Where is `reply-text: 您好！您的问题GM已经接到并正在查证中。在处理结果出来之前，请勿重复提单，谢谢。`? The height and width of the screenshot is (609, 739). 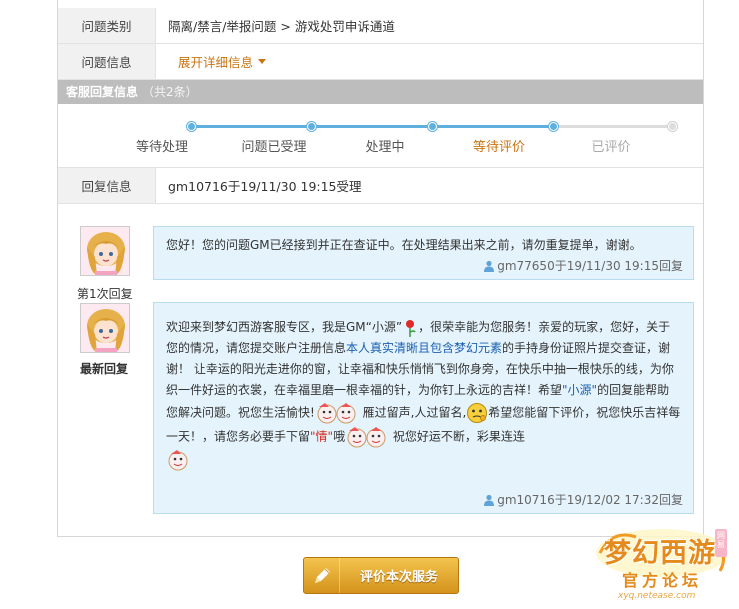
reply-text: 您好！您的问题GM已经接到并正在查证中。在处理结果出来之前，请勿重复提单，谢谢。 is located at coordinates (404, 245).